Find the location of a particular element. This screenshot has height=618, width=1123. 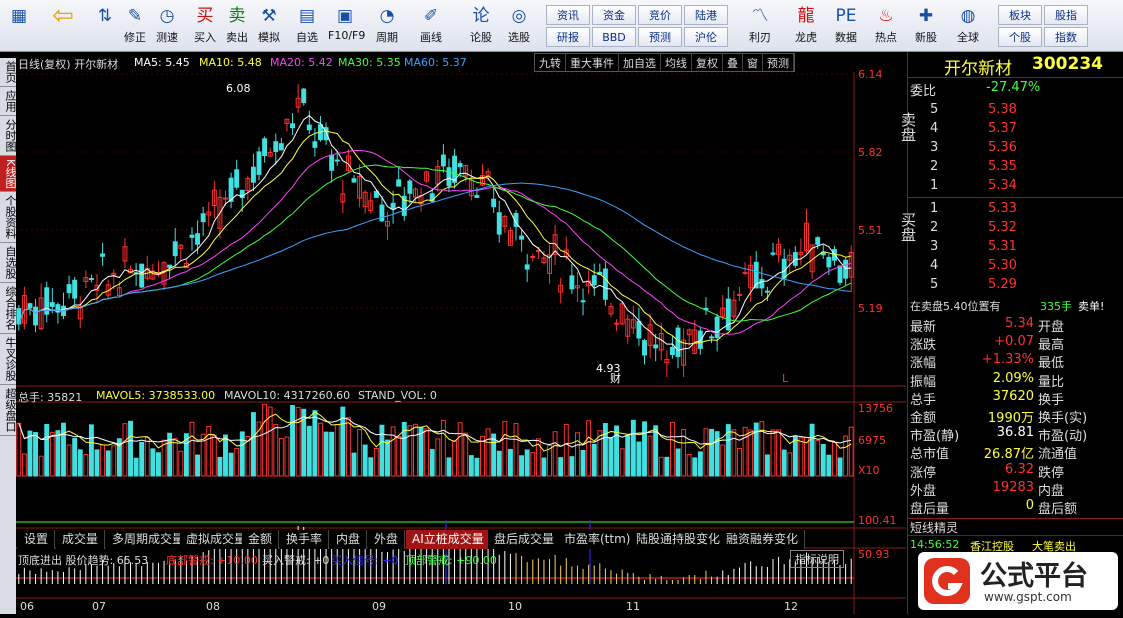

left-tab: 综合排名 is located at coordinates (8, 309).